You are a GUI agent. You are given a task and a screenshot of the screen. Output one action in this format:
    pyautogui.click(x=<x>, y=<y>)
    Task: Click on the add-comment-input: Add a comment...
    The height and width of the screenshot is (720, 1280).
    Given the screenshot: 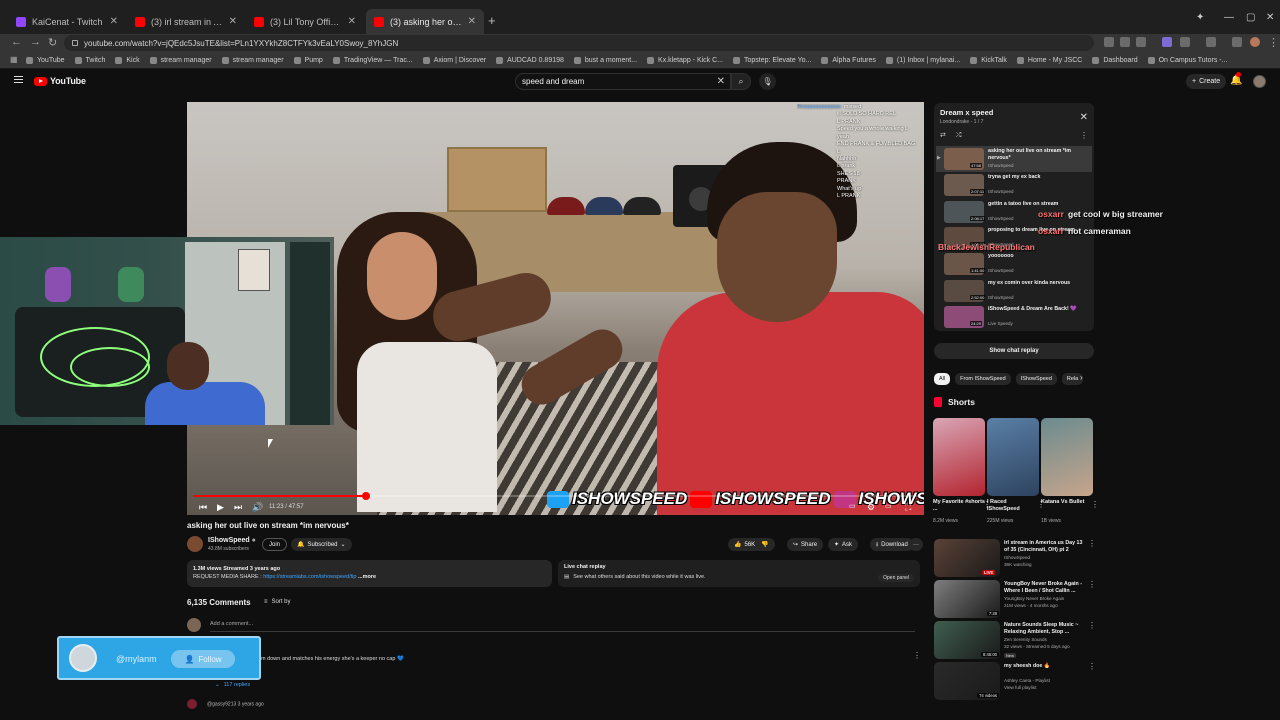 What is the action you would take?
    pyautogui.click(x=231, y=624)
    